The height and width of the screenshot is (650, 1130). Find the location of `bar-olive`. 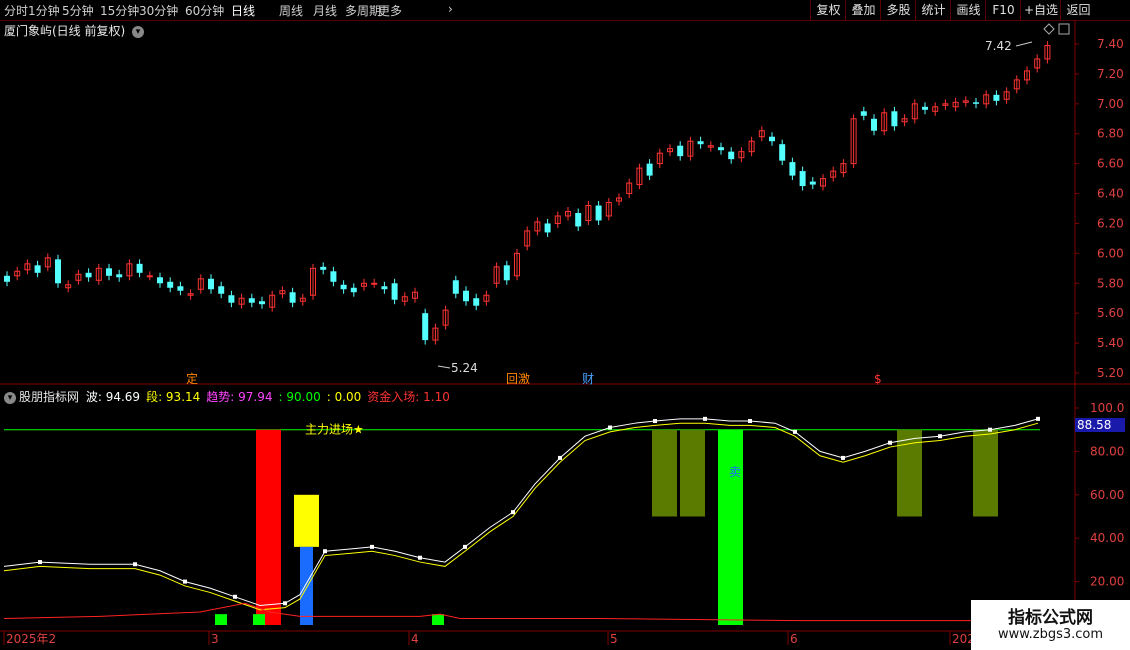

bar-olive is located at coordinates (985, 473).